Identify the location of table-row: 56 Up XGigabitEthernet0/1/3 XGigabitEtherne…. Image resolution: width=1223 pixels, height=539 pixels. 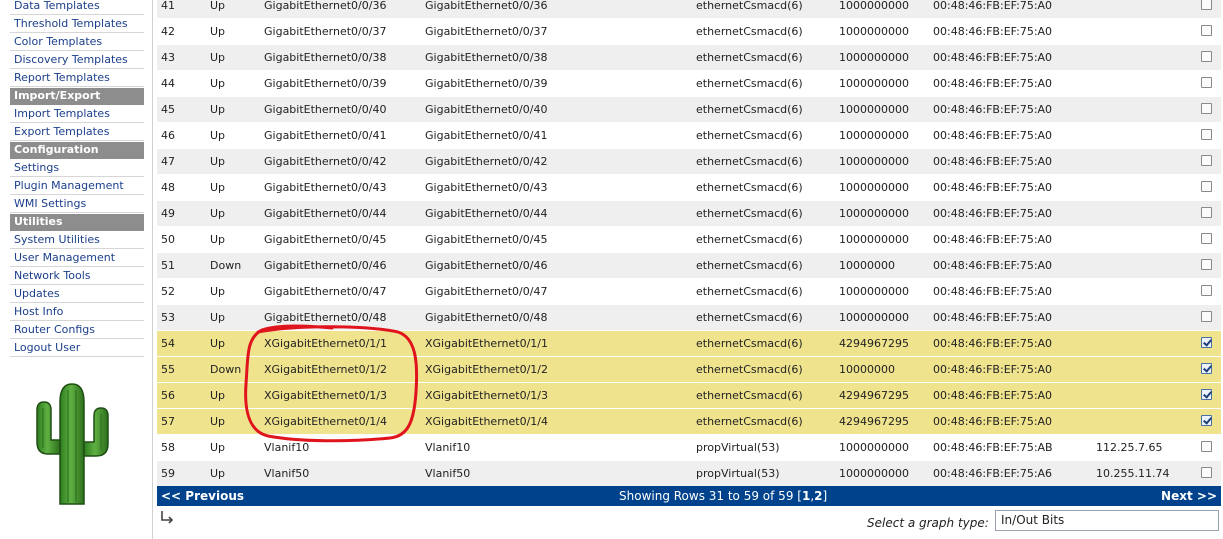
(689, 396).